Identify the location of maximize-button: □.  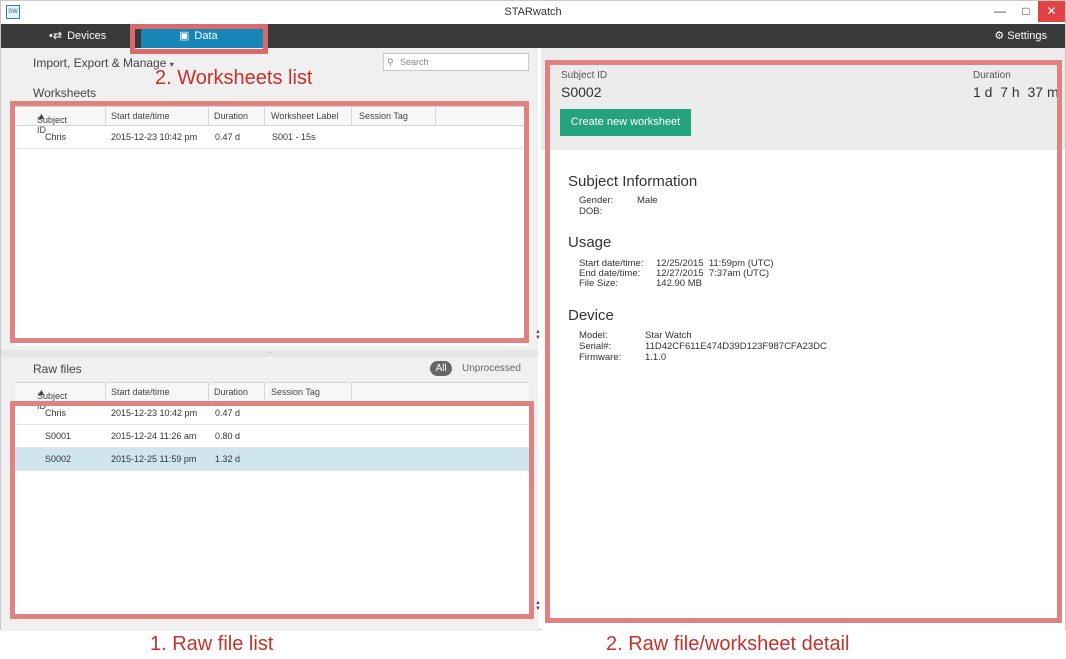
(1026, 11).